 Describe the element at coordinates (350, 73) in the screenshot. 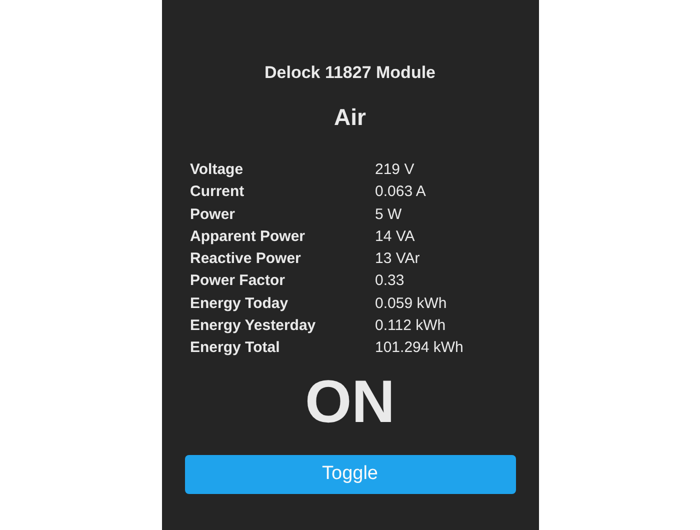

I see `module-title: Delock 11827 Module` at that location.